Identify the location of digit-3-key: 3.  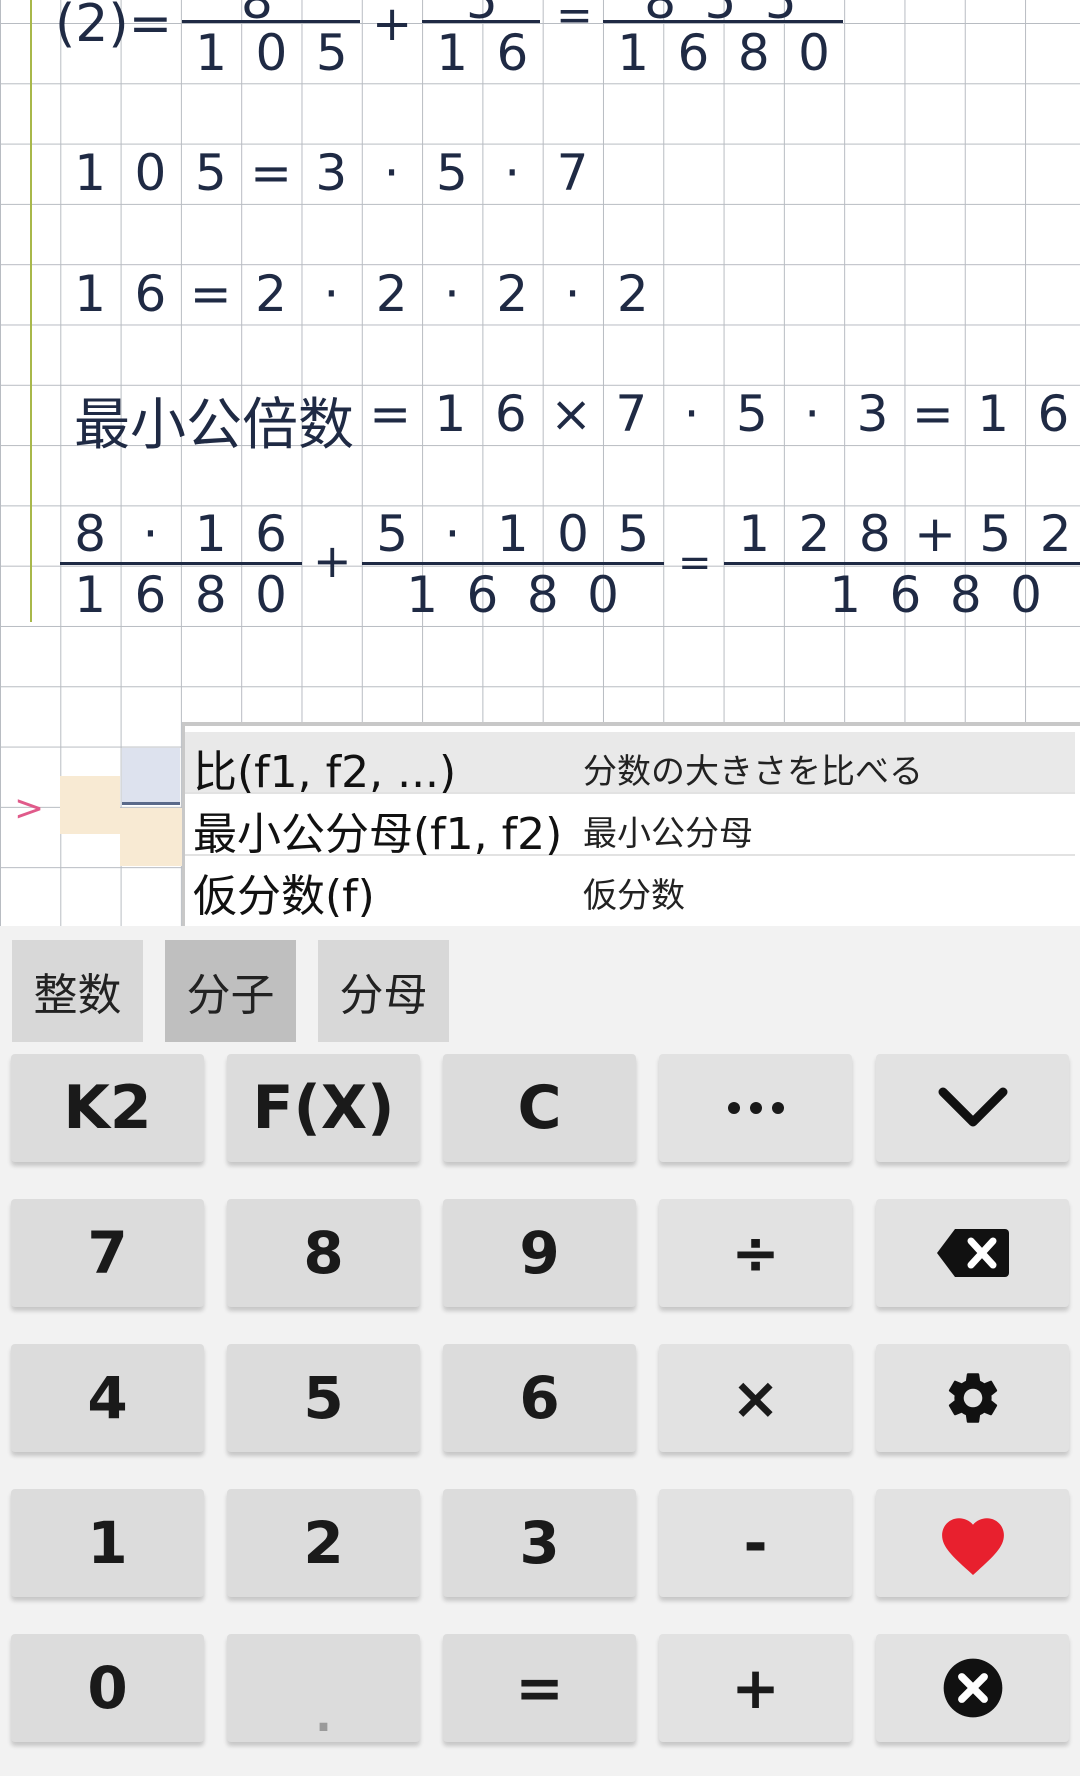
(539, 1543).